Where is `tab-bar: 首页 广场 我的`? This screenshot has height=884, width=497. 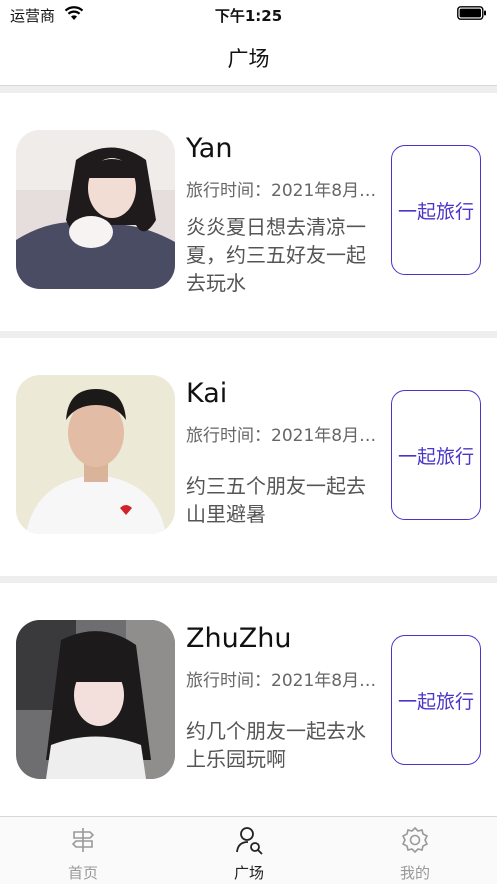
tab-bar: 首页 广场 我的 is located at coordinates (248, 850).